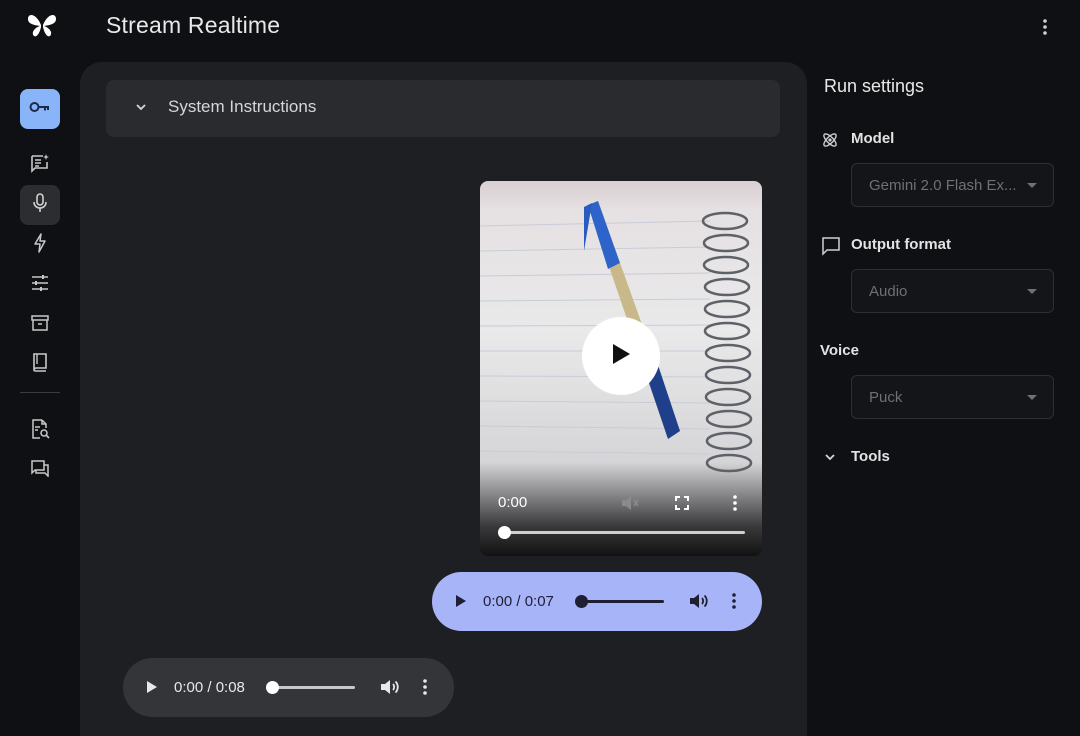  What do you see at coordinates (873, 138) in the screenshot?
I see `model-label: Model` at bounding box center [873, 138].